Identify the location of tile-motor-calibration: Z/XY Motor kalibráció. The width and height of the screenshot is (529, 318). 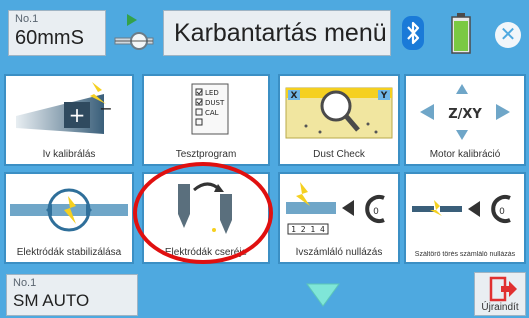
(465, 120).